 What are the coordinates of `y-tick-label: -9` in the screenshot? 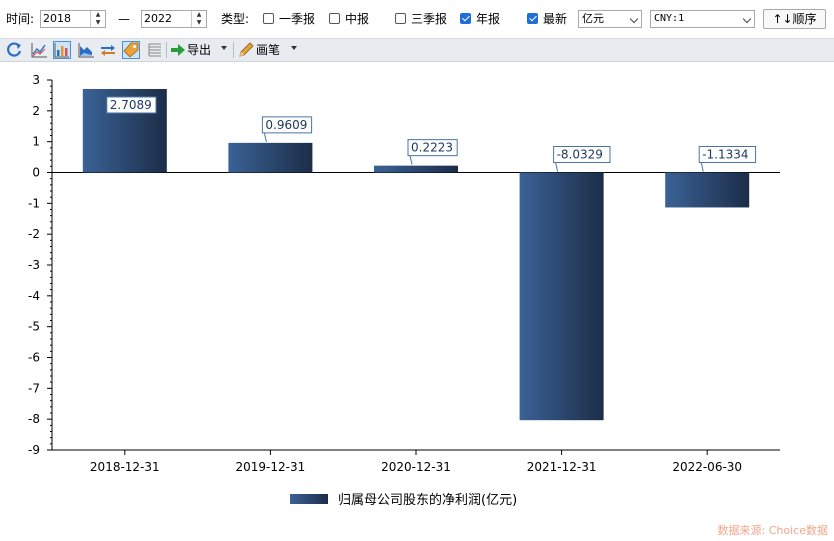 It's located at (34, 450).